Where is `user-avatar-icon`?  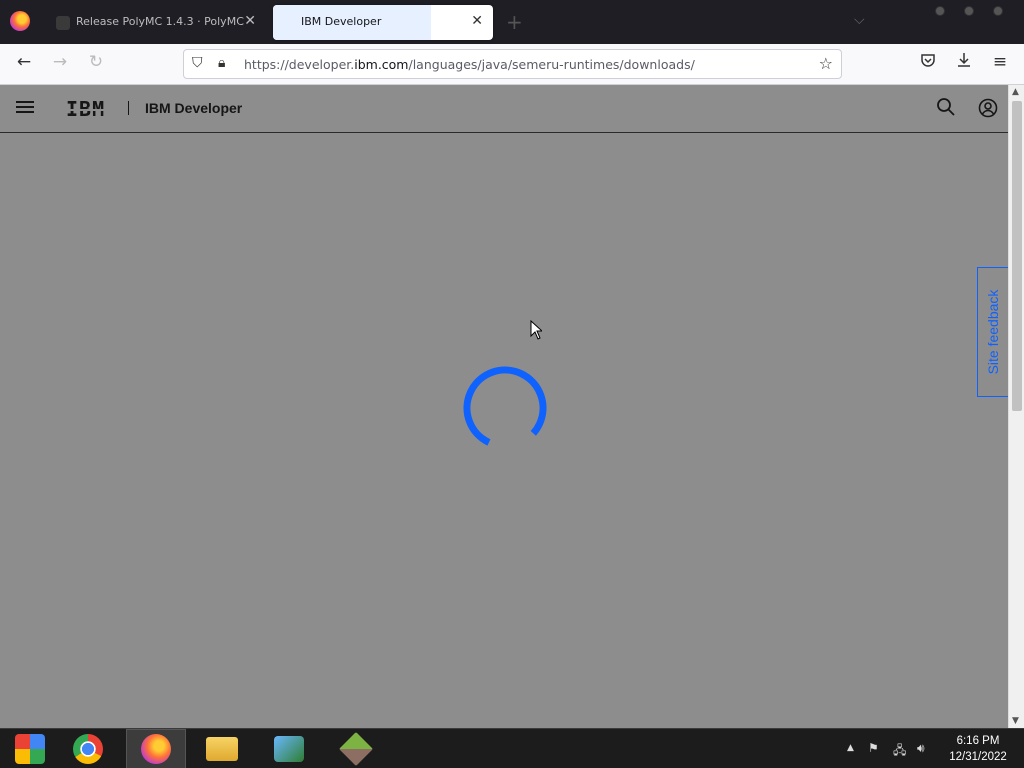 user-avatar-icon is located at coordinates (988, 108).